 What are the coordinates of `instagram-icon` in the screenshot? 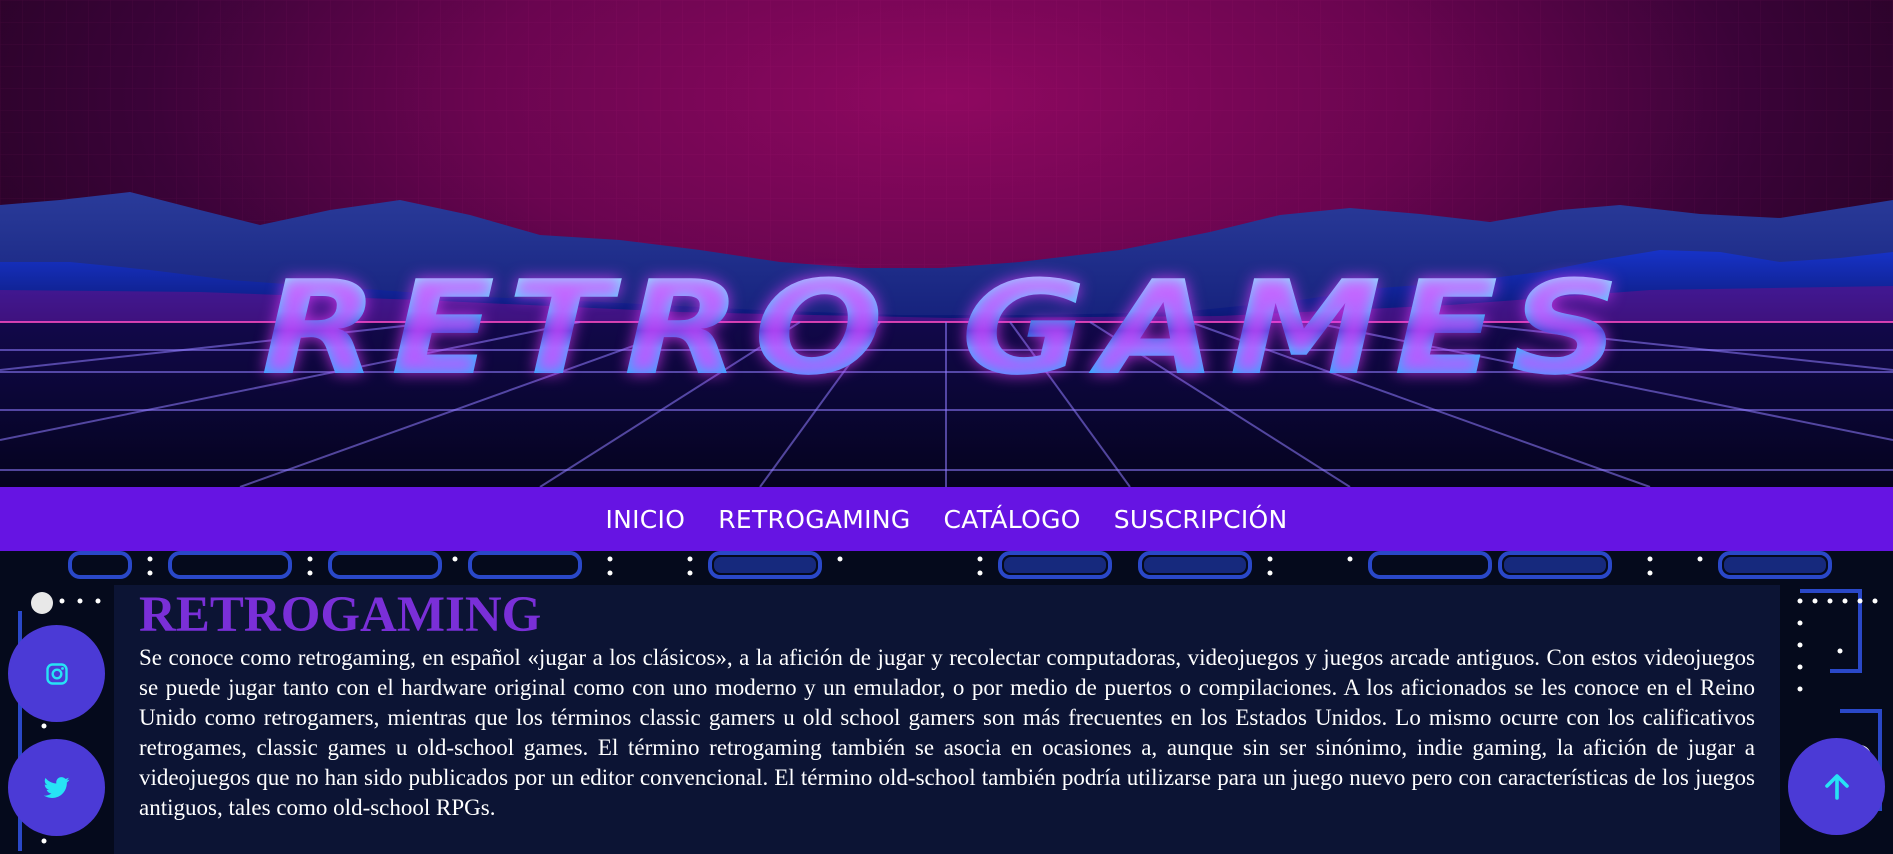 It's located at (56, 673).